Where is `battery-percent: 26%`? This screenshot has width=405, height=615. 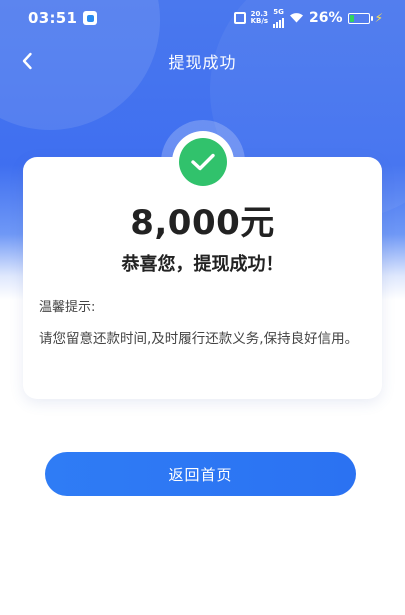
battery-percent: 26% is located at coordinates (326, 18).